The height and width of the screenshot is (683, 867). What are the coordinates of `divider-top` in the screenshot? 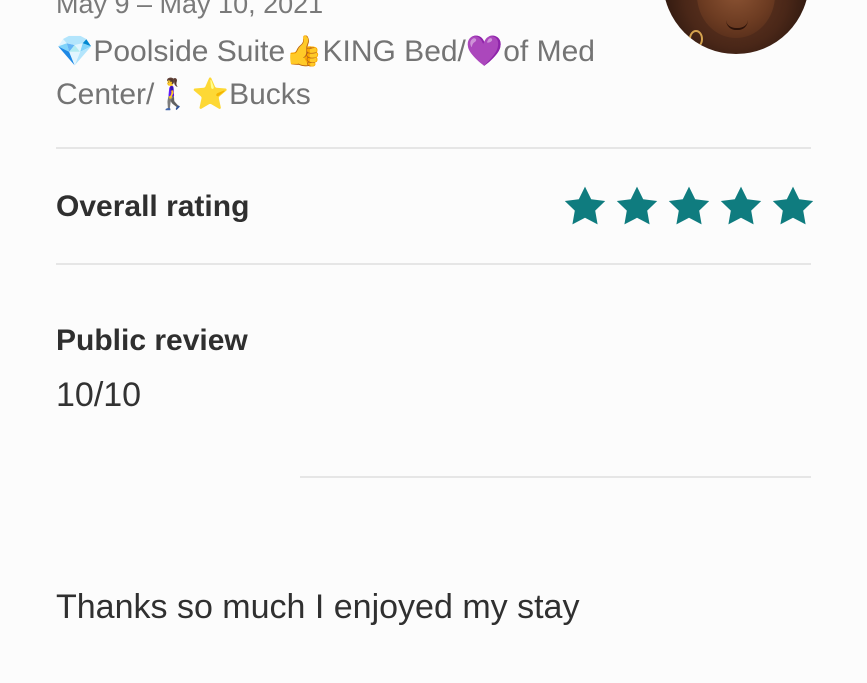 It's located at (433, 148).